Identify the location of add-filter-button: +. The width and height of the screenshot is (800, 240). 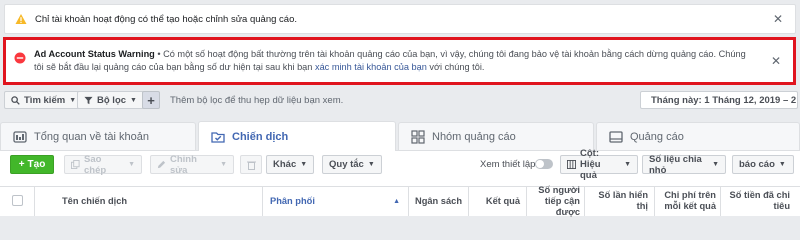
(151, 100).